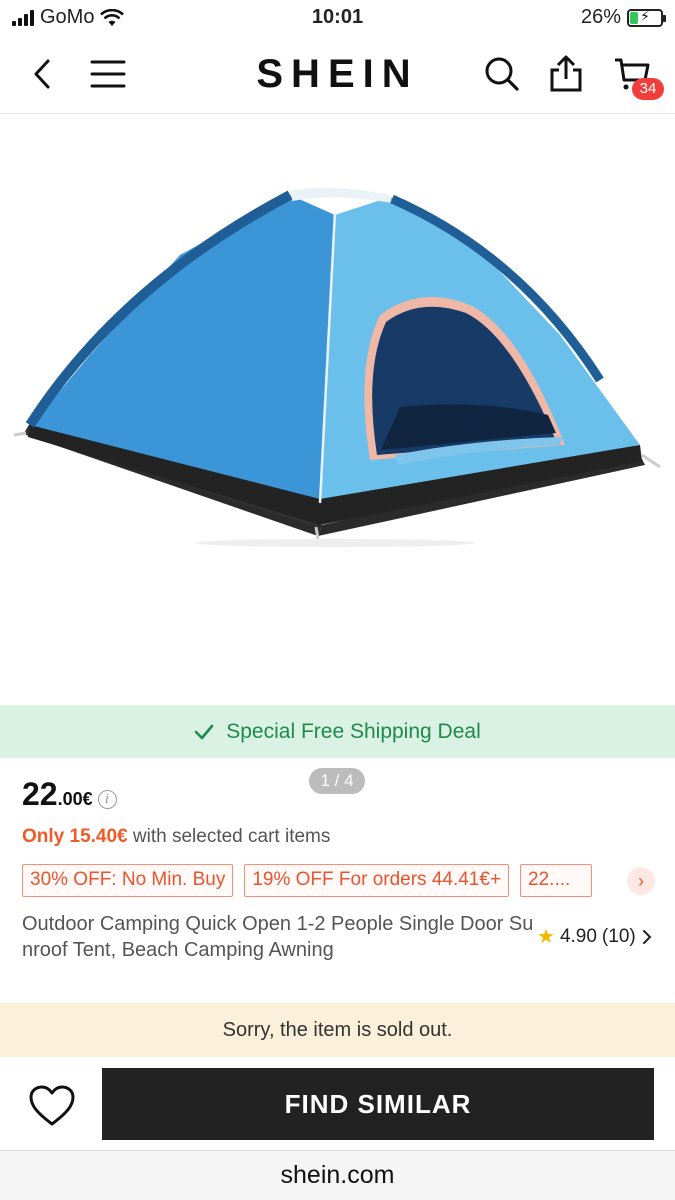 This screenshot has height=1200, width=675. Describe the element at coordinates (648, 89) in the screenshot. I see `cart-count-badge: 34` at that location.